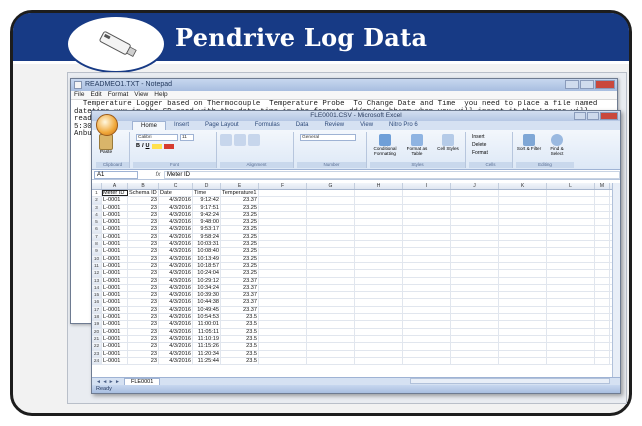  I want to click on bold-button: B, so click(138, 146).